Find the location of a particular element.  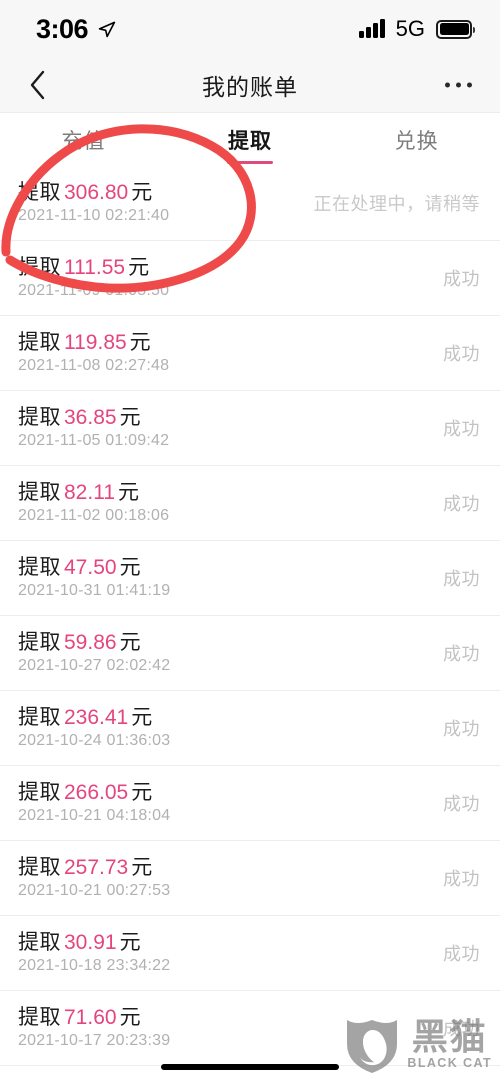

transaction-title: 提取 236.41 元 is located at coordinates (94, 717).